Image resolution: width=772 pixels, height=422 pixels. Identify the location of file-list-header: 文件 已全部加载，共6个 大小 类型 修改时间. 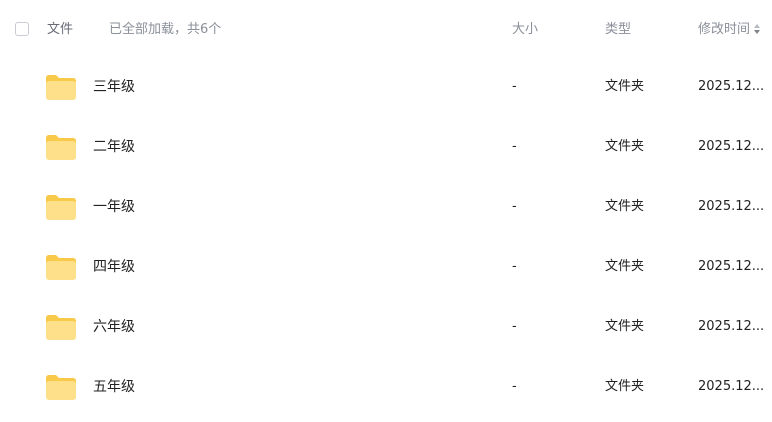
(386, 30).